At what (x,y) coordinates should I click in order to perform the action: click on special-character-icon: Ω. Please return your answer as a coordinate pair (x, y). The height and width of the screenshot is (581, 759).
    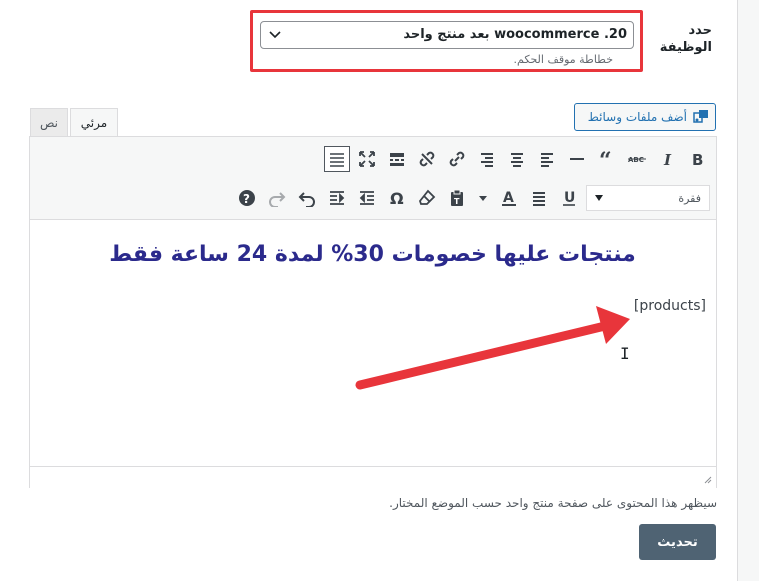
    Looking at the image, I should click on (397, 198).